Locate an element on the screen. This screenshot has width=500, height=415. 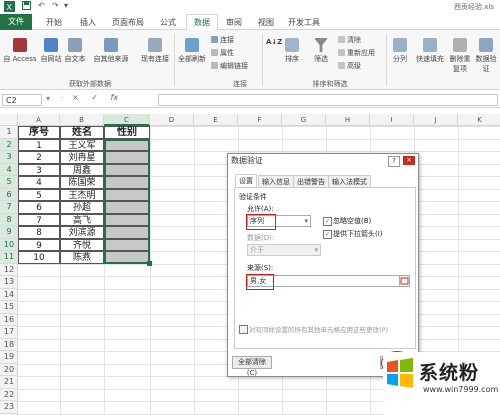
properties-button: 属性 is located at coordinates (222, 53).